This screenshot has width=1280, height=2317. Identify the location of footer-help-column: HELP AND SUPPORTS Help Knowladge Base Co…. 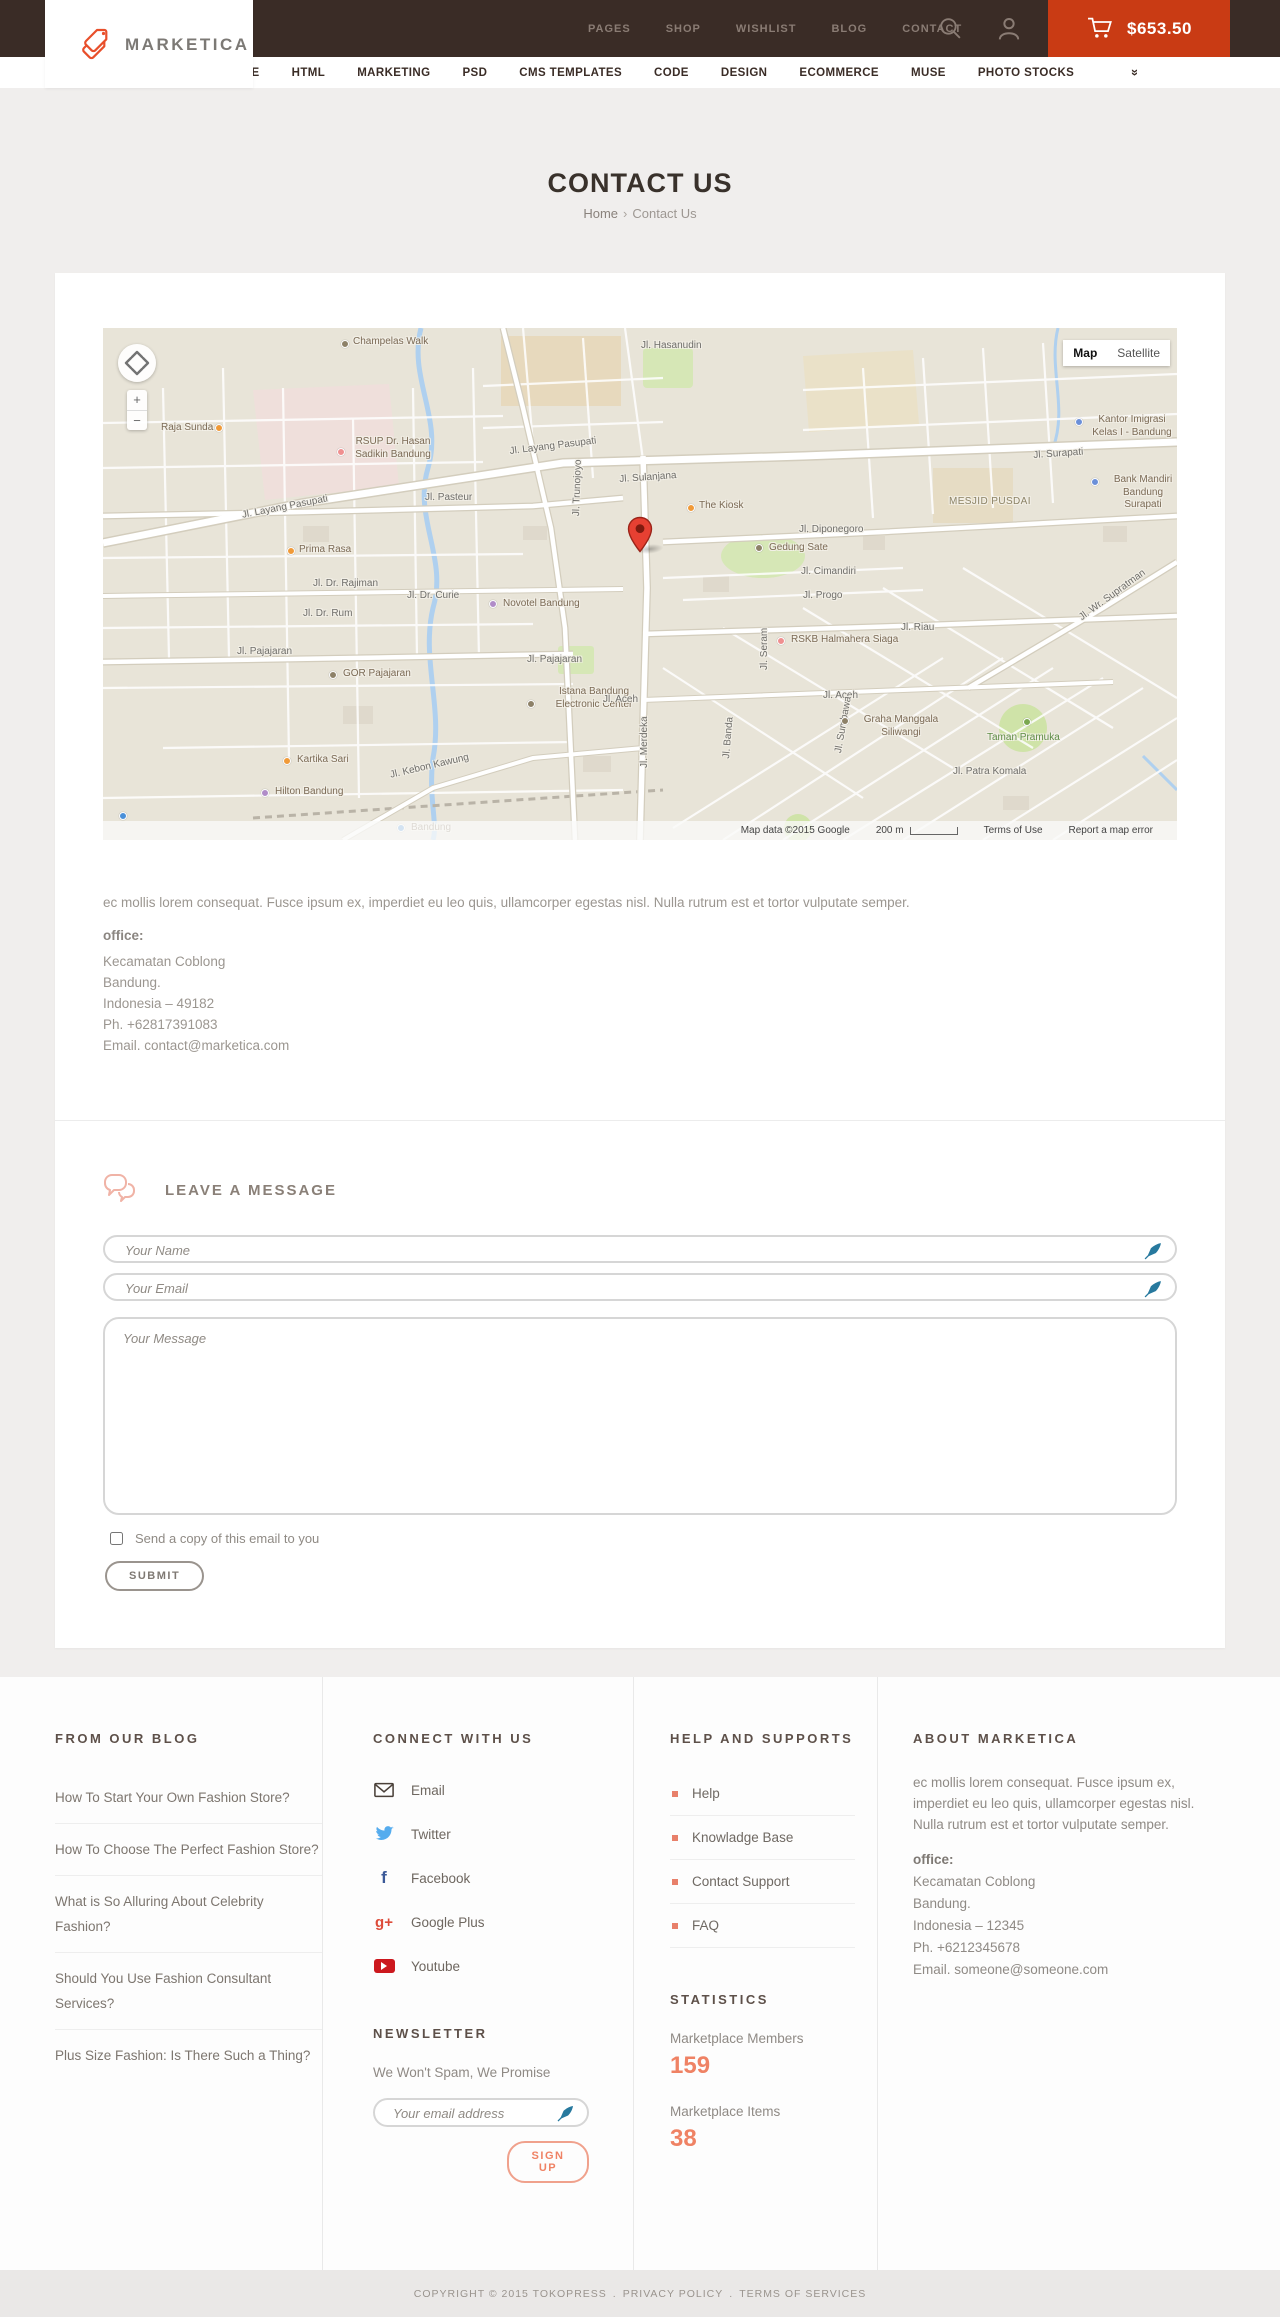
(755, 1973).